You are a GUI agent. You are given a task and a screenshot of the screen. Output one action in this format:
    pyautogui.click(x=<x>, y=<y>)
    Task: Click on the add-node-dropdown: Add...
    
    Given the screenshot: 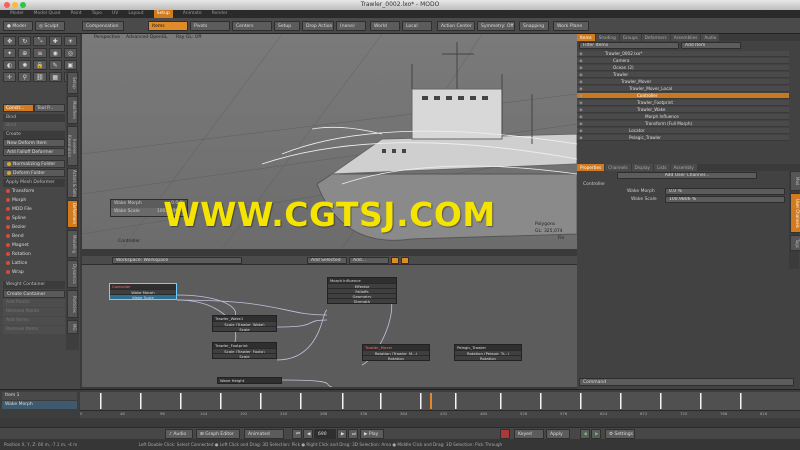 What is the action you would take?
    pyautogui.click(x=369, y=260)
    